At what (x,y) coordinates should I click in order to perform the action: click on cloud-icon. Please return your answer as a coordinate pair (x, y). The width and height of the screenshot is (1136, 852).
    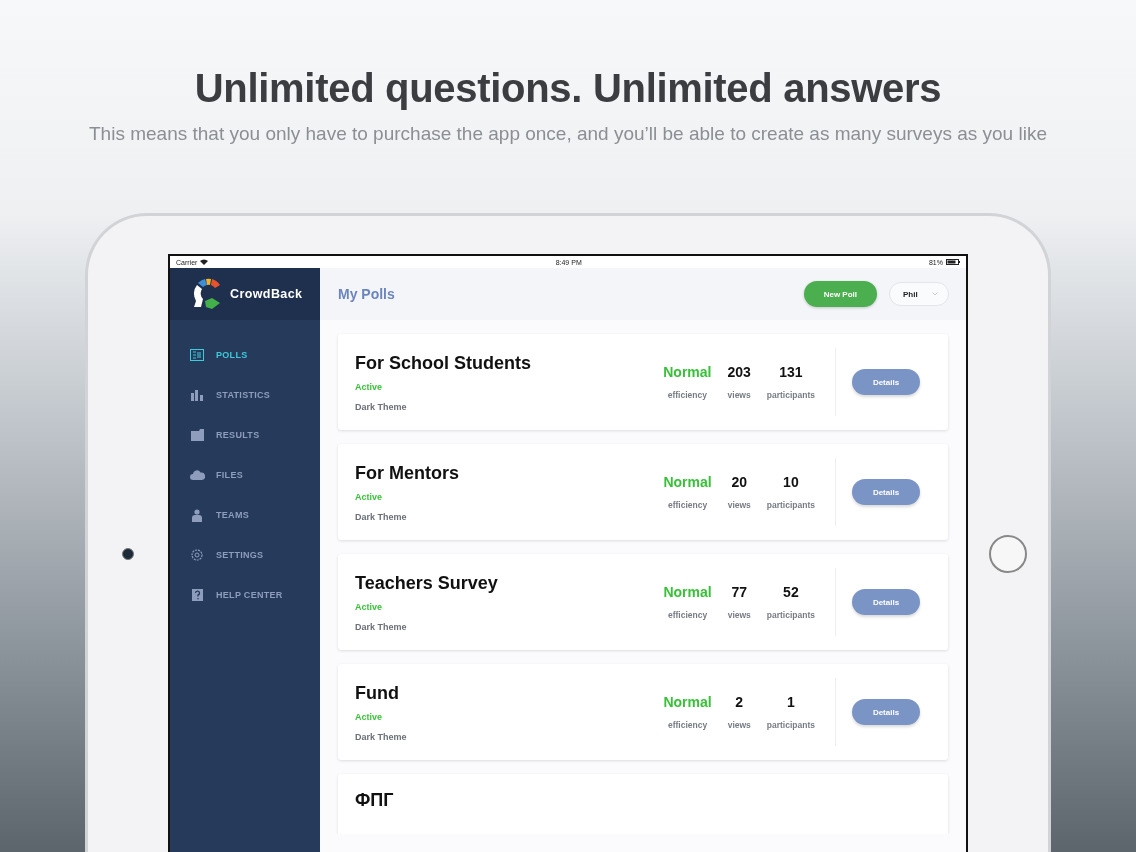
    Looking at the image, I should click on (197, 475).